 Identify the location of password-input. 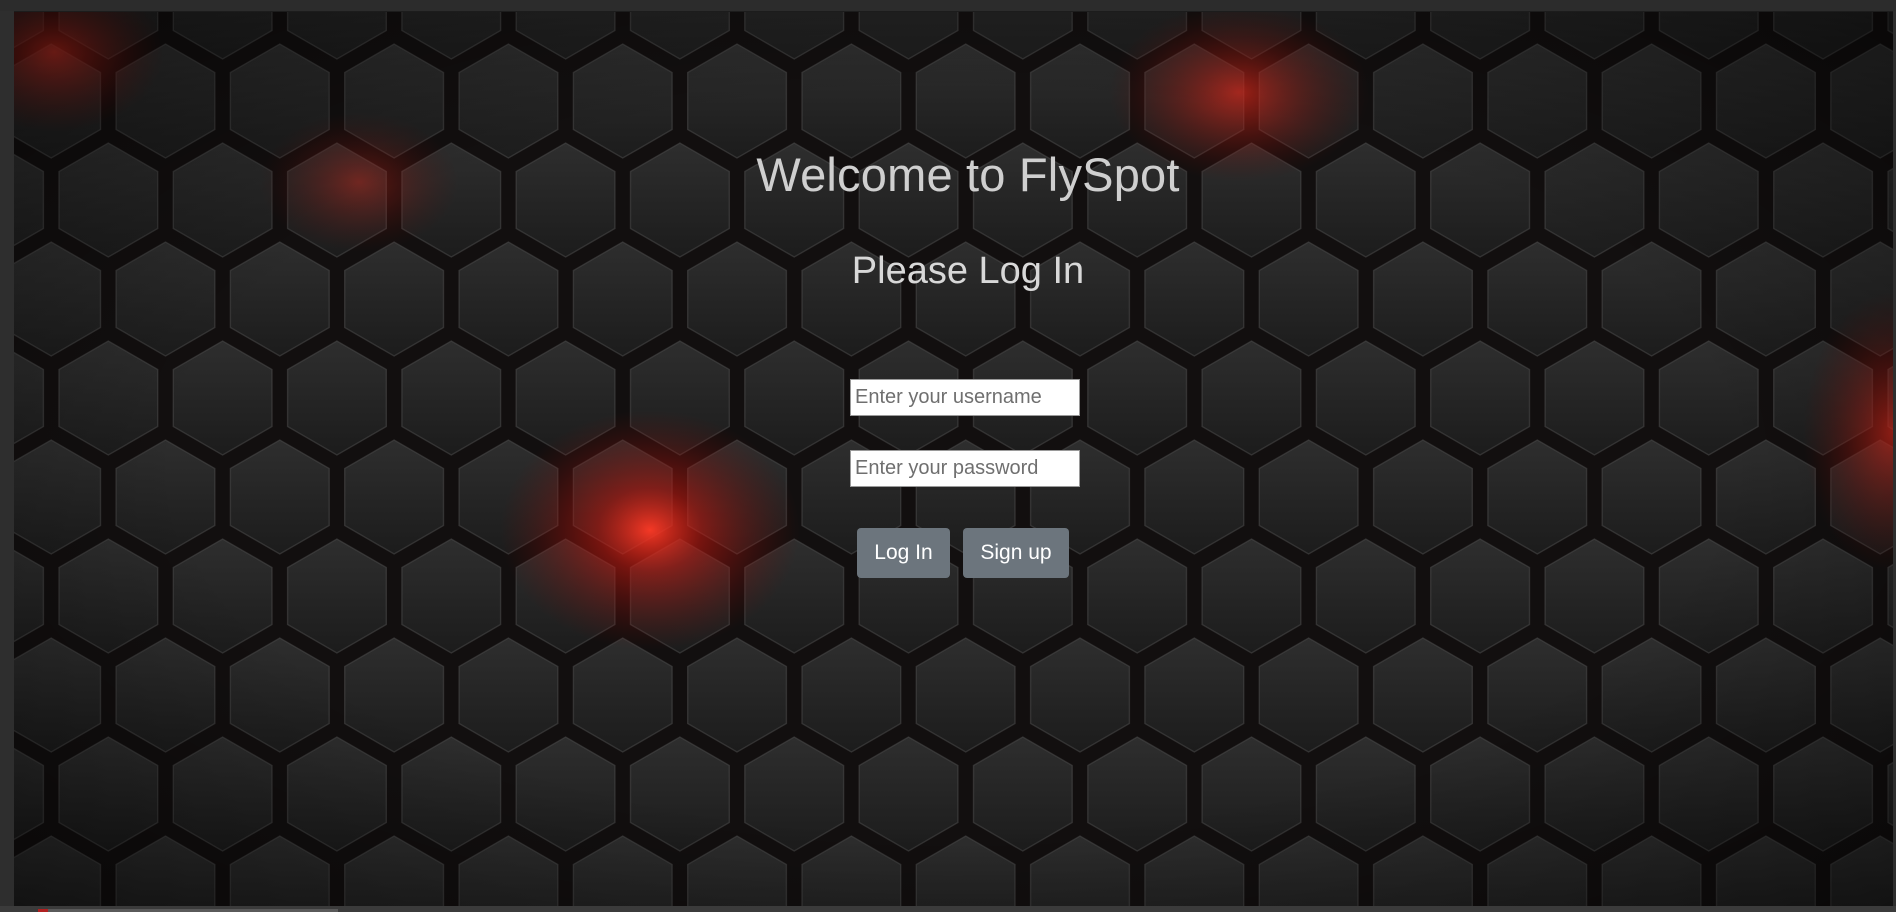
(965, 468).